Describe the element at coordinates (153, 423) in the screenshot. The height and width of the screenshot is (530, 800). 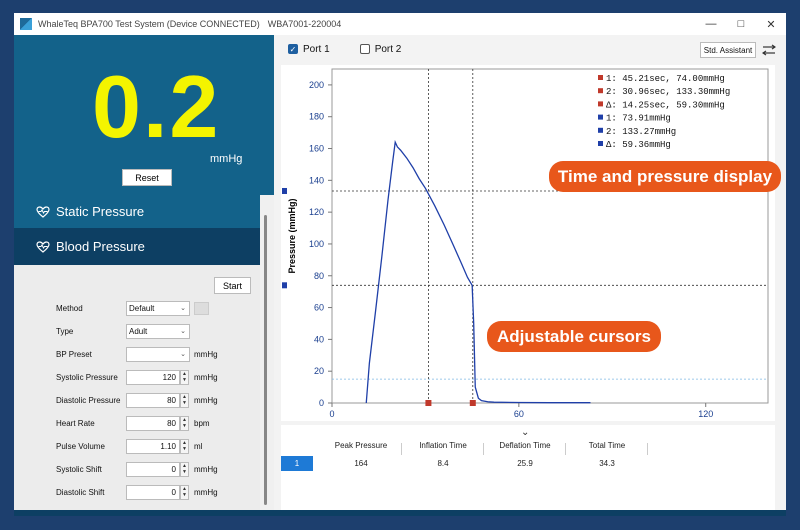
I see `heart-rate-input: 80` at that location.